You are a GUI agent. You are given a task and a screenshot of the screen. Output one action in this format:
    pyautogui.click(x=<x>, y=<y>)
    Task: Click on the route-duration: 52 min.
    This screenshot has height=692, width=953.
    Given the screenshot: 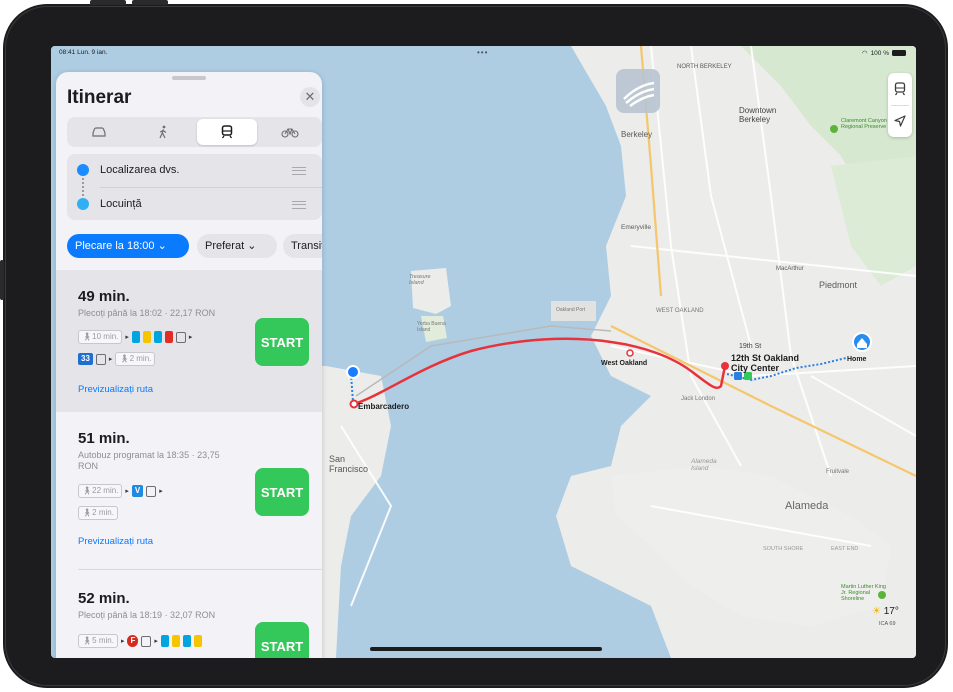 What is the action you would take?
    pyautogui.click(x=104, y=598)
    